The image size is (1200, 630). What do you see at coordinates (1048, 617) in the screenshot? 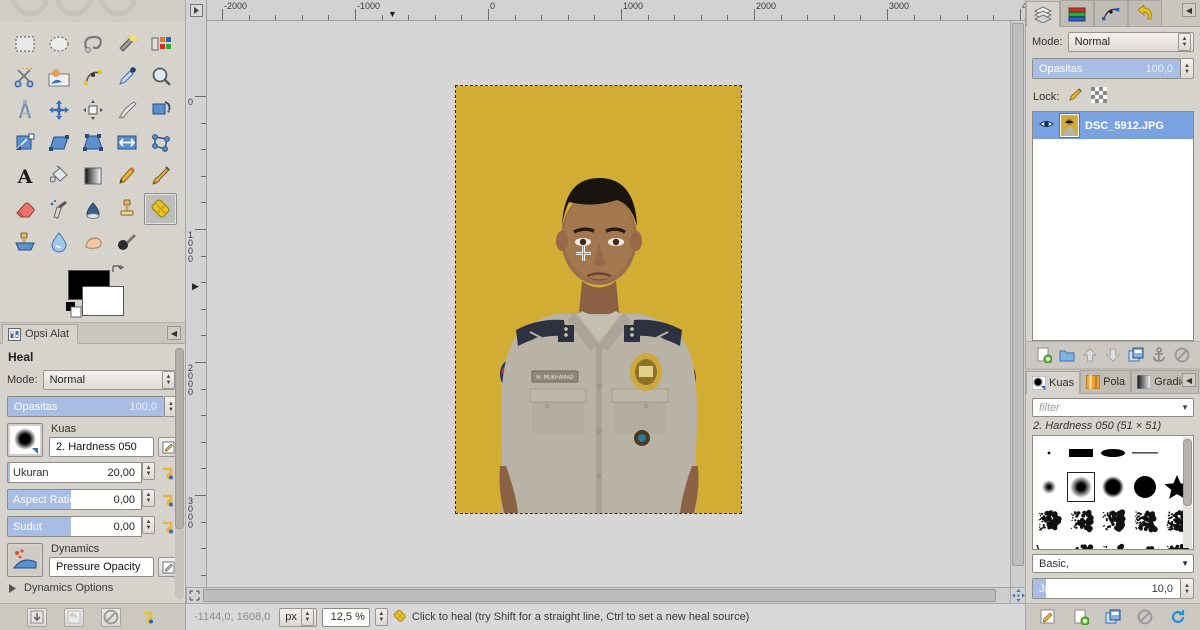
I see `edit-brush-button` at bounding box center [1048, 617].